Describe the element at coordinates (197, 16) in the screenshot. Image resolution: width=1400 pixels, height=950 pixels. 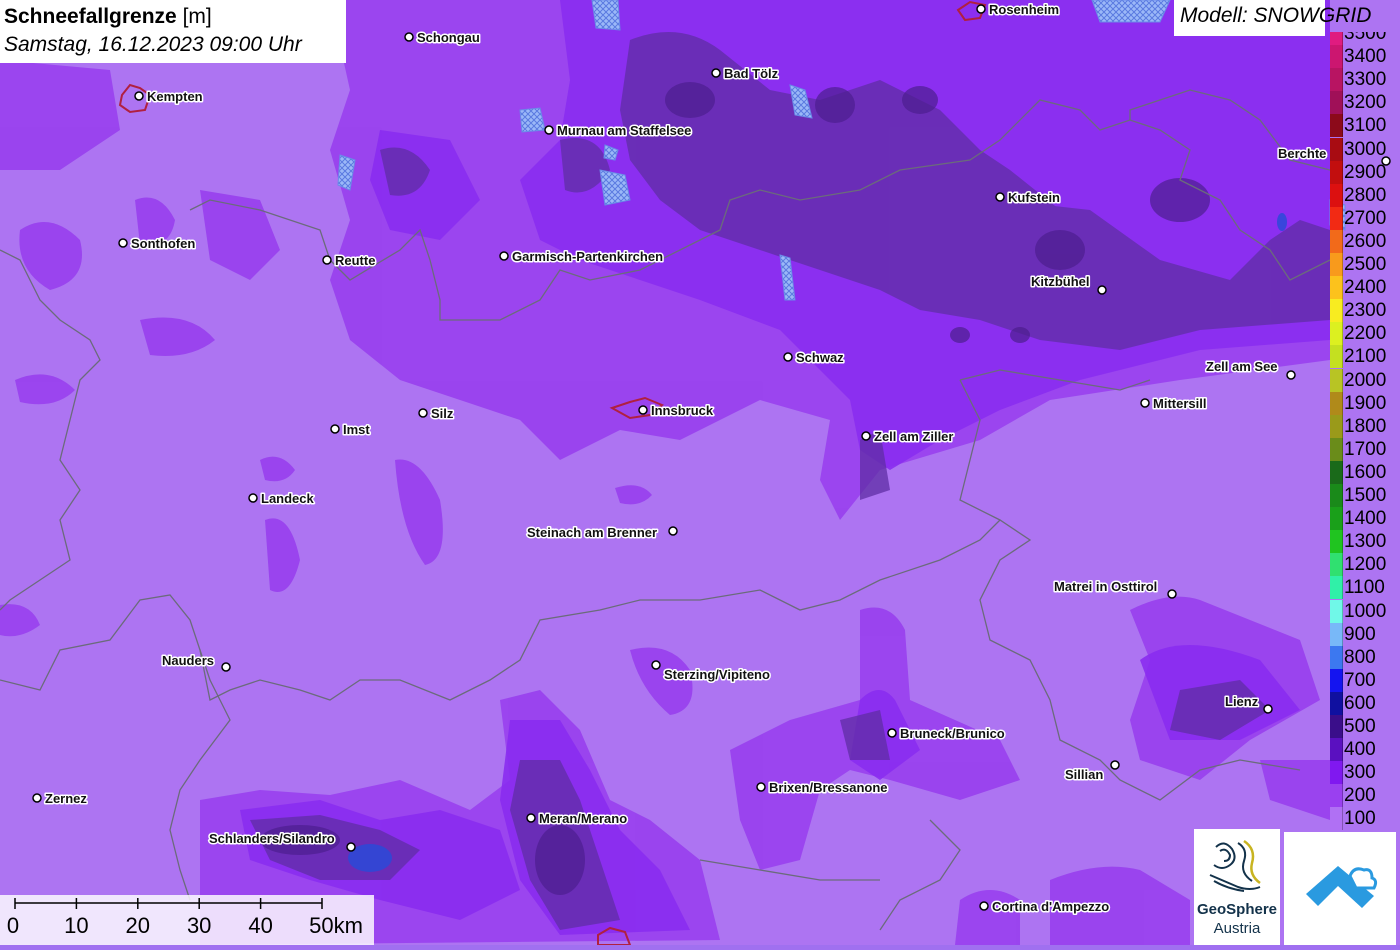
I see `parameter-unit: [m]` at that location.